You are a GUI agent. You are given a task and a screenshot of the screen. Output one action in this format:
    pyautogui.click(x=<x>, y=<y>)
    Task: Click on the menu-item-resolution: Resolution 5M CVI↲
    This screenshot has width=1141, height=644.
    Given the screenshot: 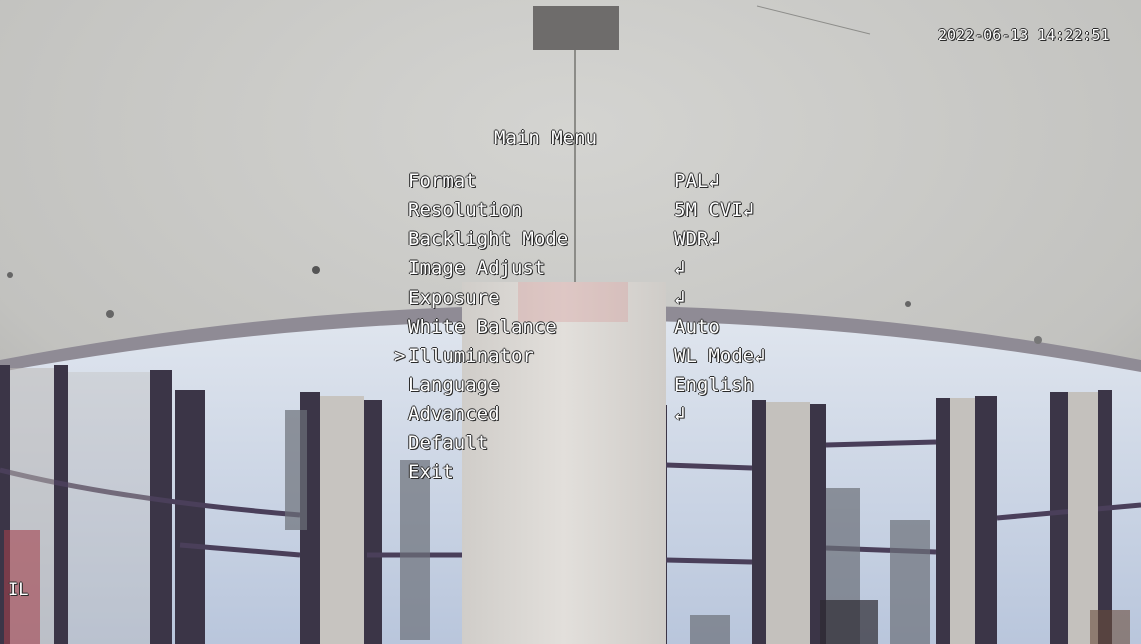 What is the action you would take?
    pyautogui.click(x=581, y=213)
    